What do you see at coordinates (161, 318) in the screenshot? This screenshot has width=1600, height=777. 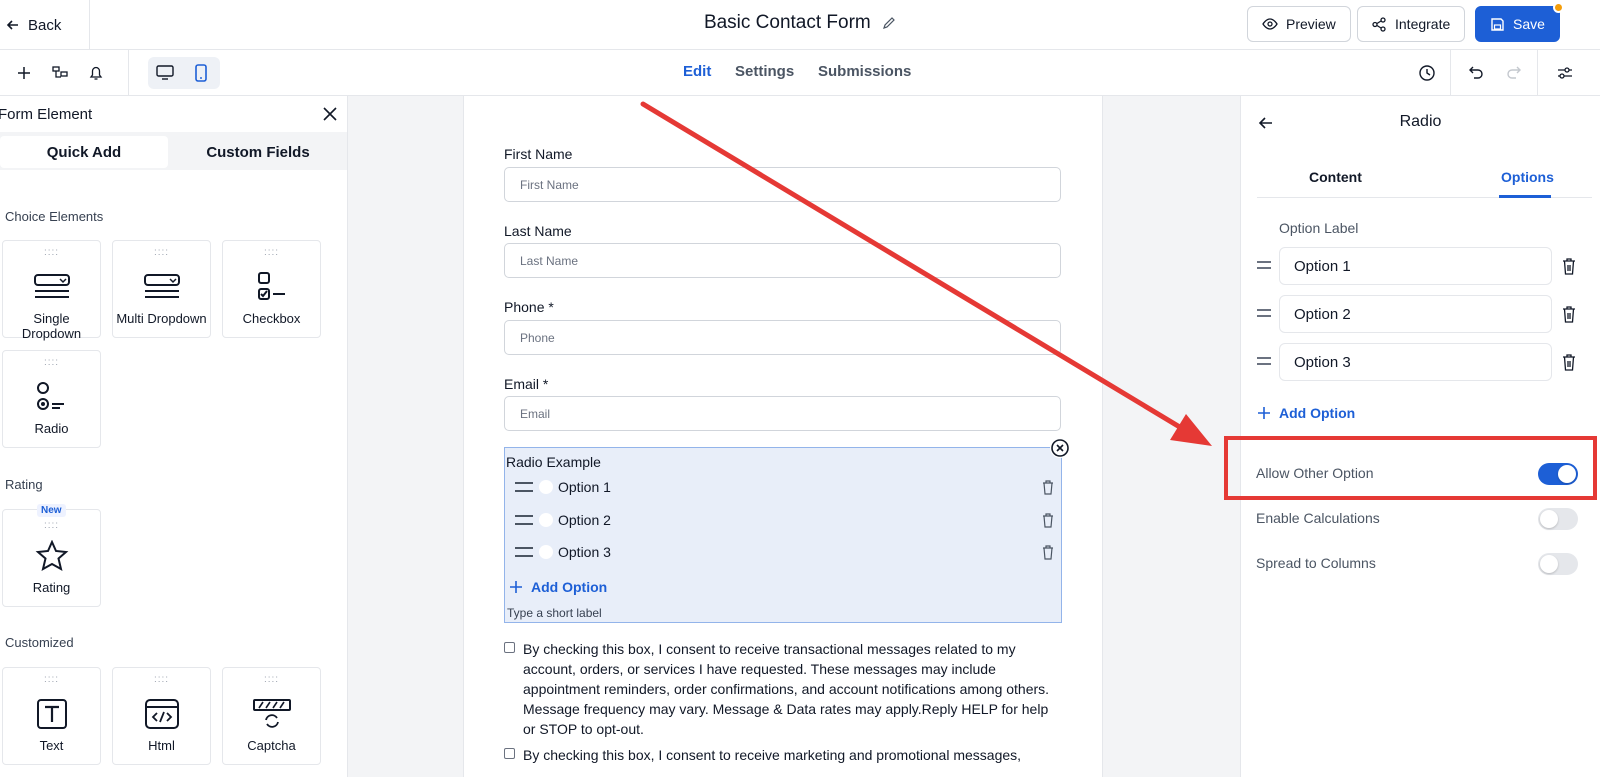 I see `element-label: Multi Dropdown` at bounding box center [161, 318].